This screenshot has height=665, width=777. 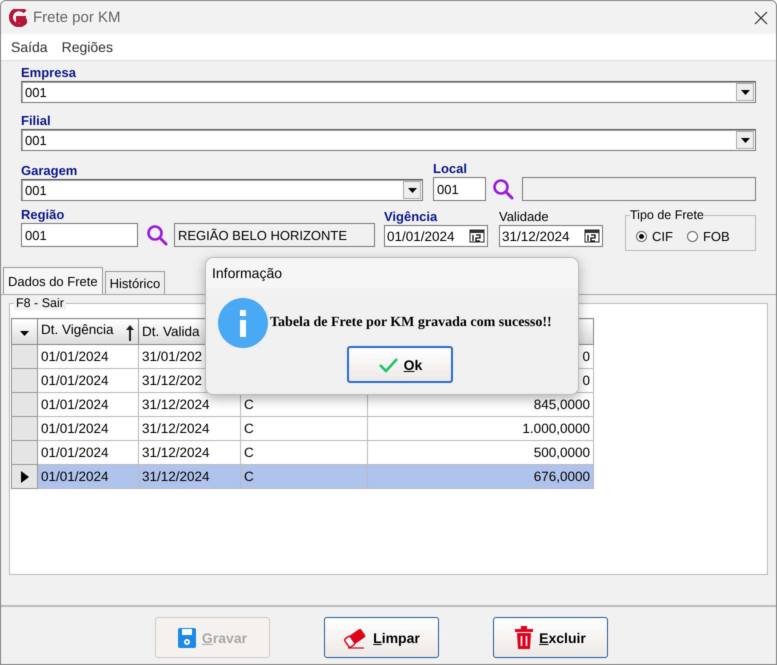 I want to click on region-name-field: REGIÃO BELO HORIZONTE, so click(x=274, y=235).